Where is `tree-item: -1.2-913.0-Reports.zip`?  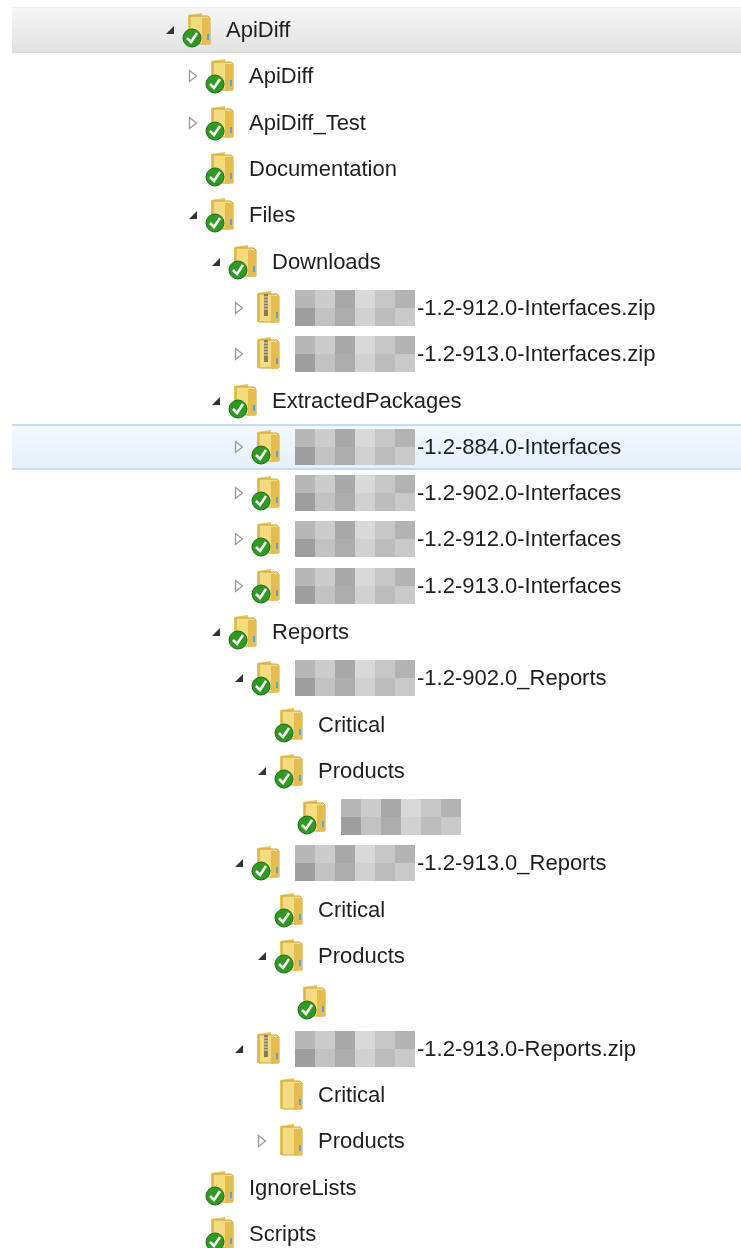
tree-item: -1.2-913.0-Reports.zip is located at coordinates (376, 1048).